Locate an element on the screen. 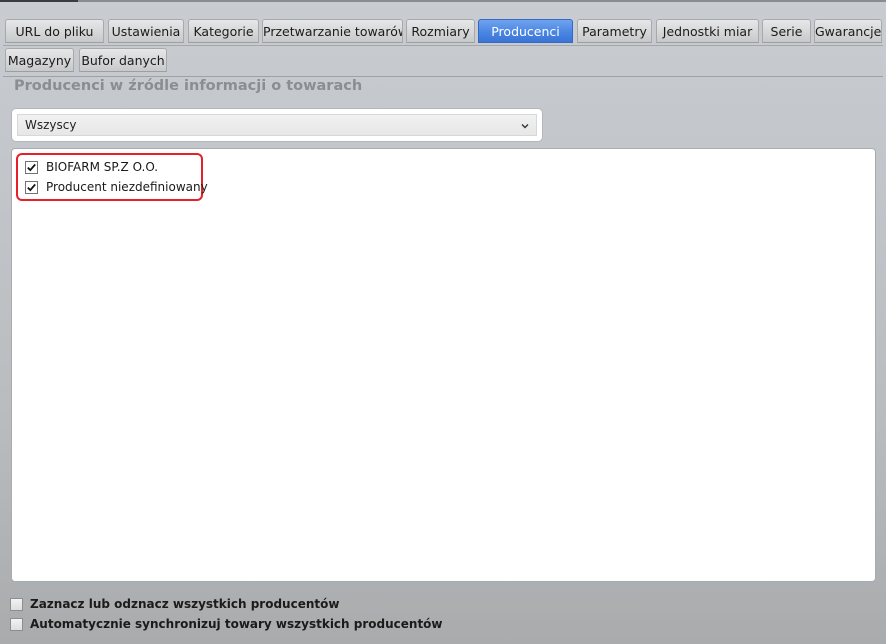  producer-item-niezdefiniowany: Producent niezdefiniowany is located at coordinates (116, 187).